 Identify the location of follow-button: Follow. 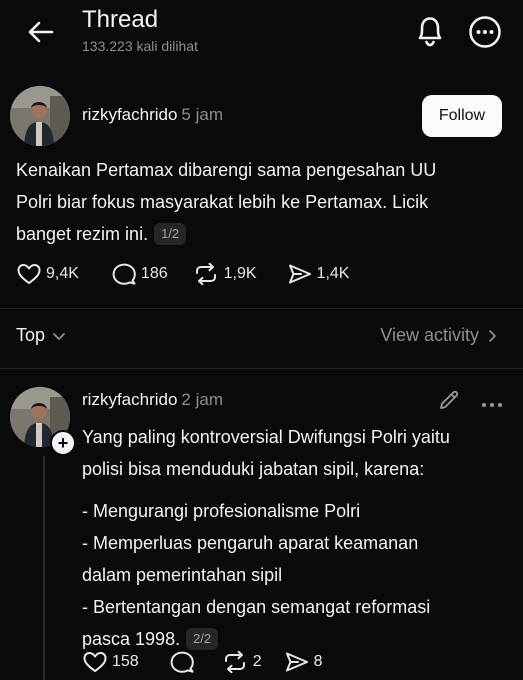
(462, 116).